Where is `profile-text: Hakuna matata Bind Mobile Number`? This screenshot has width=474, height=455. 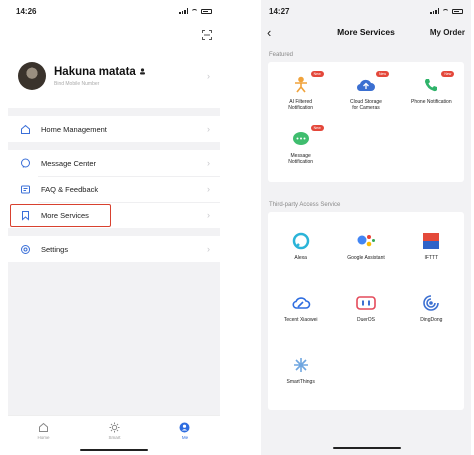 profile-text: Hakuna matata Bind Mobile Number is located at coordinates (130, 76).